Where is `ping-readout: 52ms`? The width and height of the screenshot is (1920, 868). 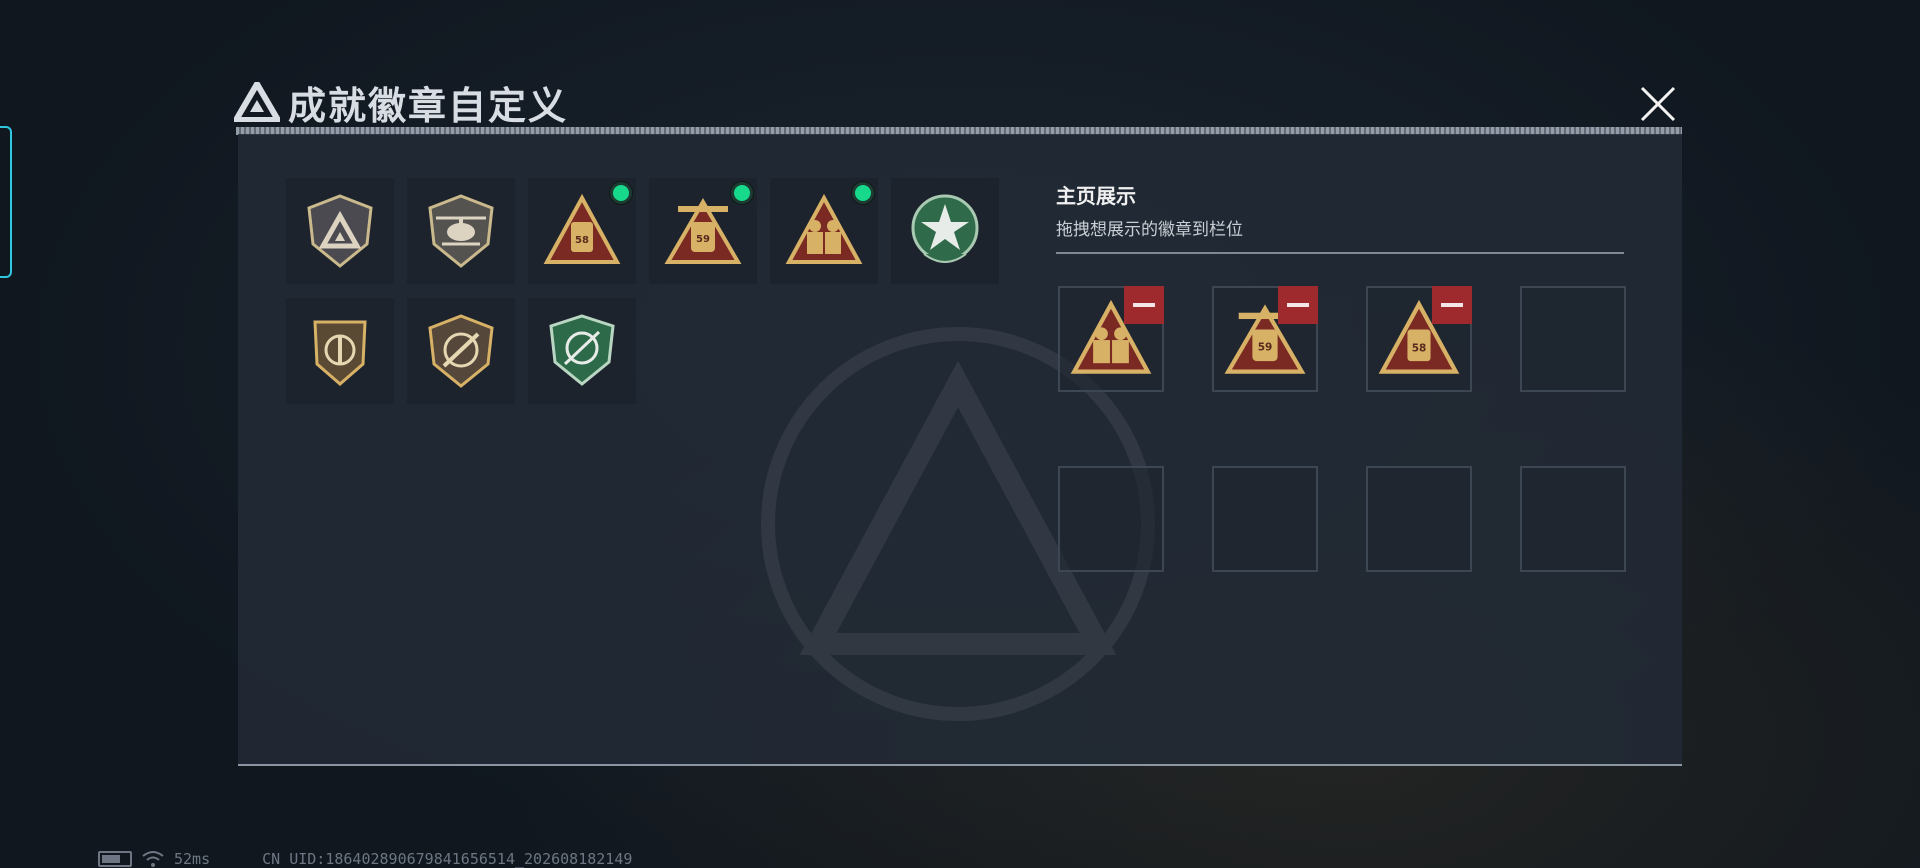
ping-readout: 52ms is located at coordinates (192, 859).